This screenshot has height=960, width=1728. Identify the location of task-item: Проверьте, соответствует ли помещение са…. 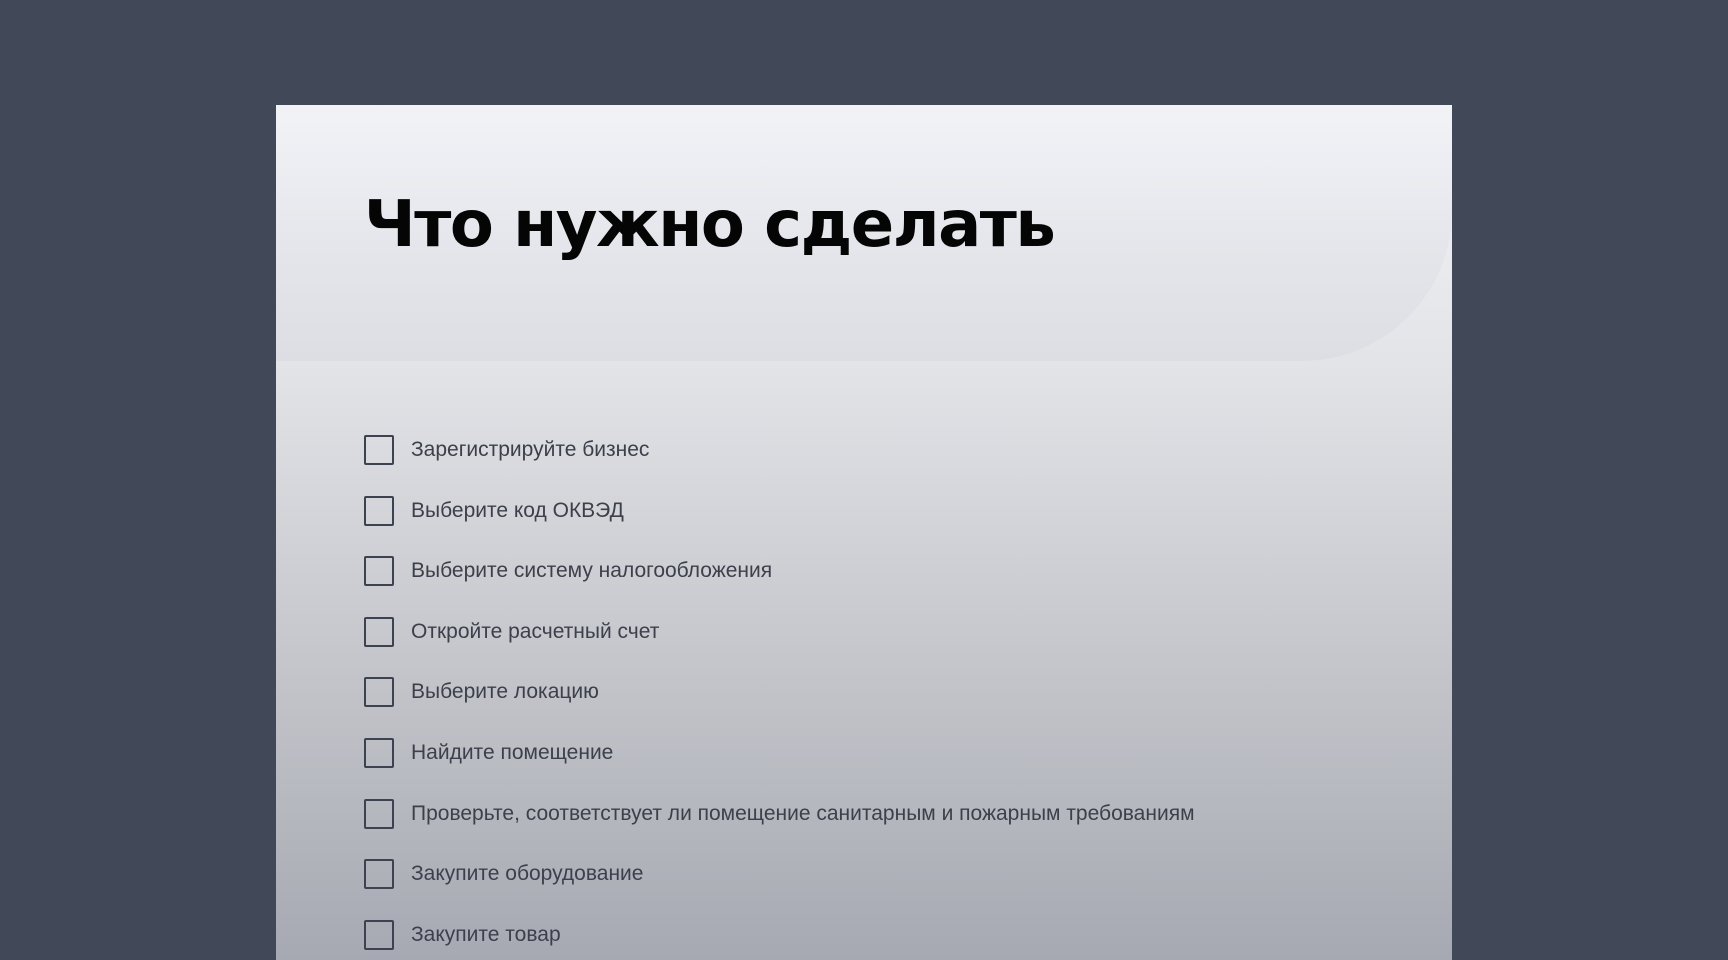
(779, 813).